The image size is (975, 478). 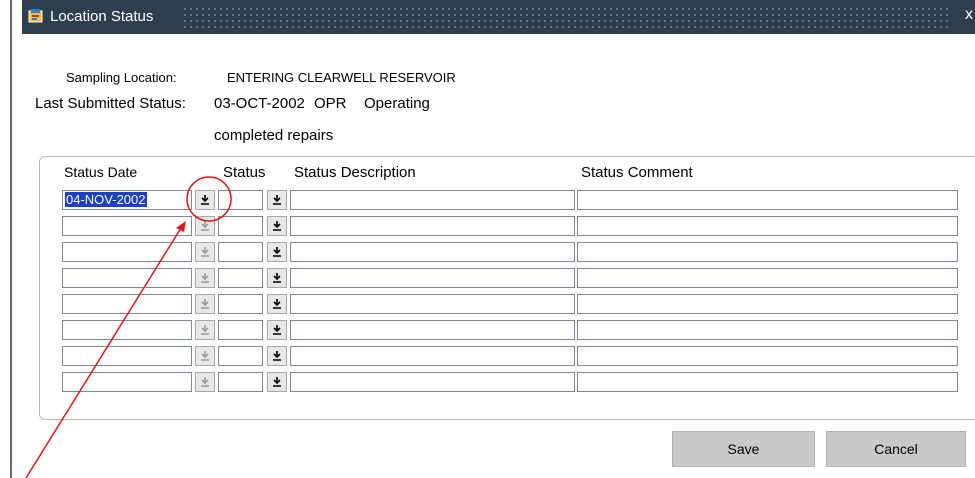 I want to click on save-button: Save, so click(x=743, y=449).